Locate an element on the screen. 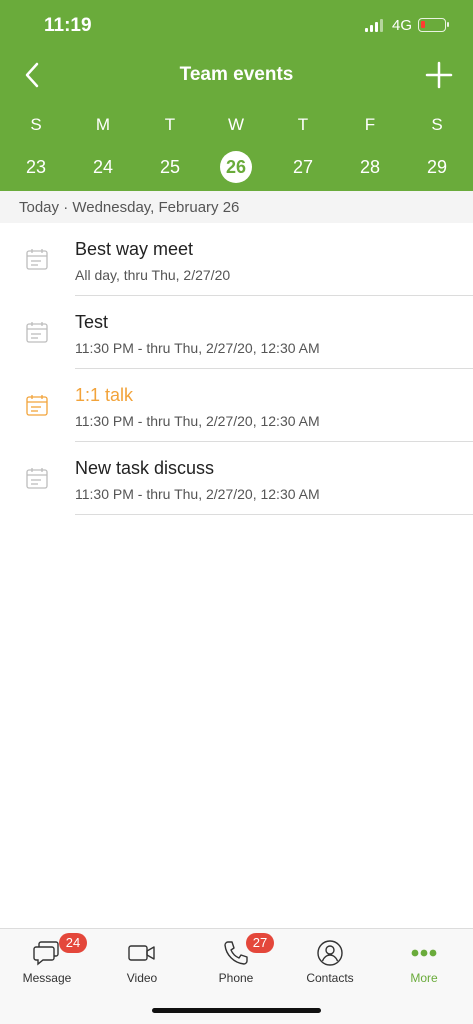 The height and width of the screenshot is (1024, 473). day-number: 24 is located at coordinates (103, 167).